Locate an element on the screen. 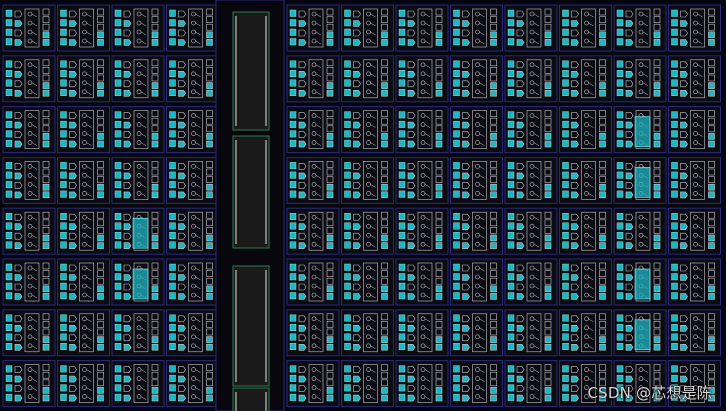 Image resolution: width=726 pixels, height=411 pixels. routing-channel is located at coordinates (250, 205).